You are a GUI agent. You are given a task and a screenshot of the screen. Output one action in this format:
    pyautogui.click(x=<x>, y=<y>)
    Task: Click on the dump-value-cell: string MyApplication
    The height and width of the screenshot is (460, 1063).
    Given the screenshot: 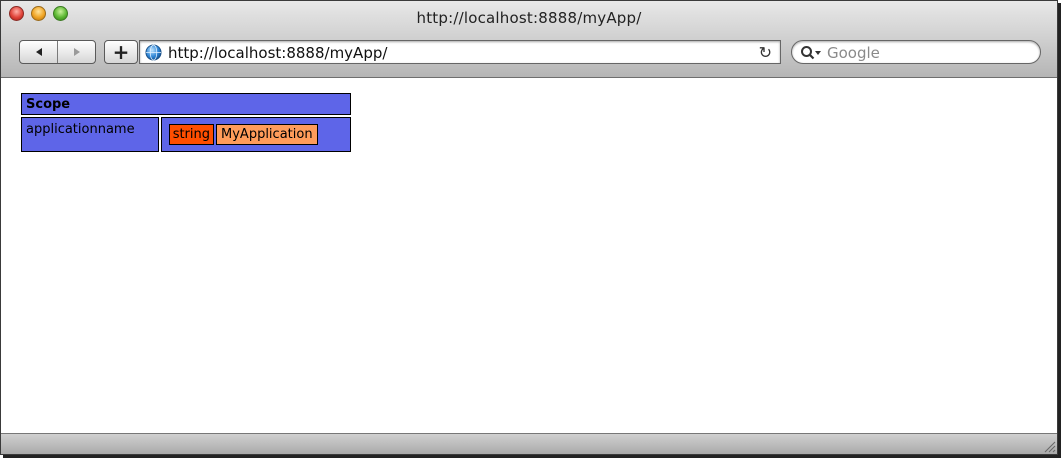 What is the action you would take?
    pyautogui.click(x=255, y=134)
    